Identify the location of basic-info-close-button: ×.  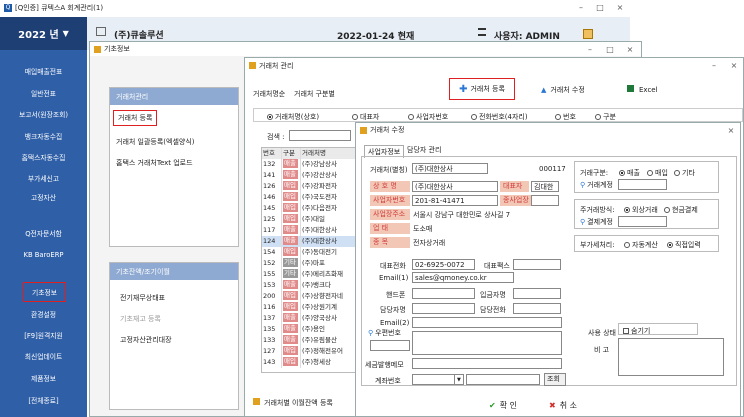
(630, 49).